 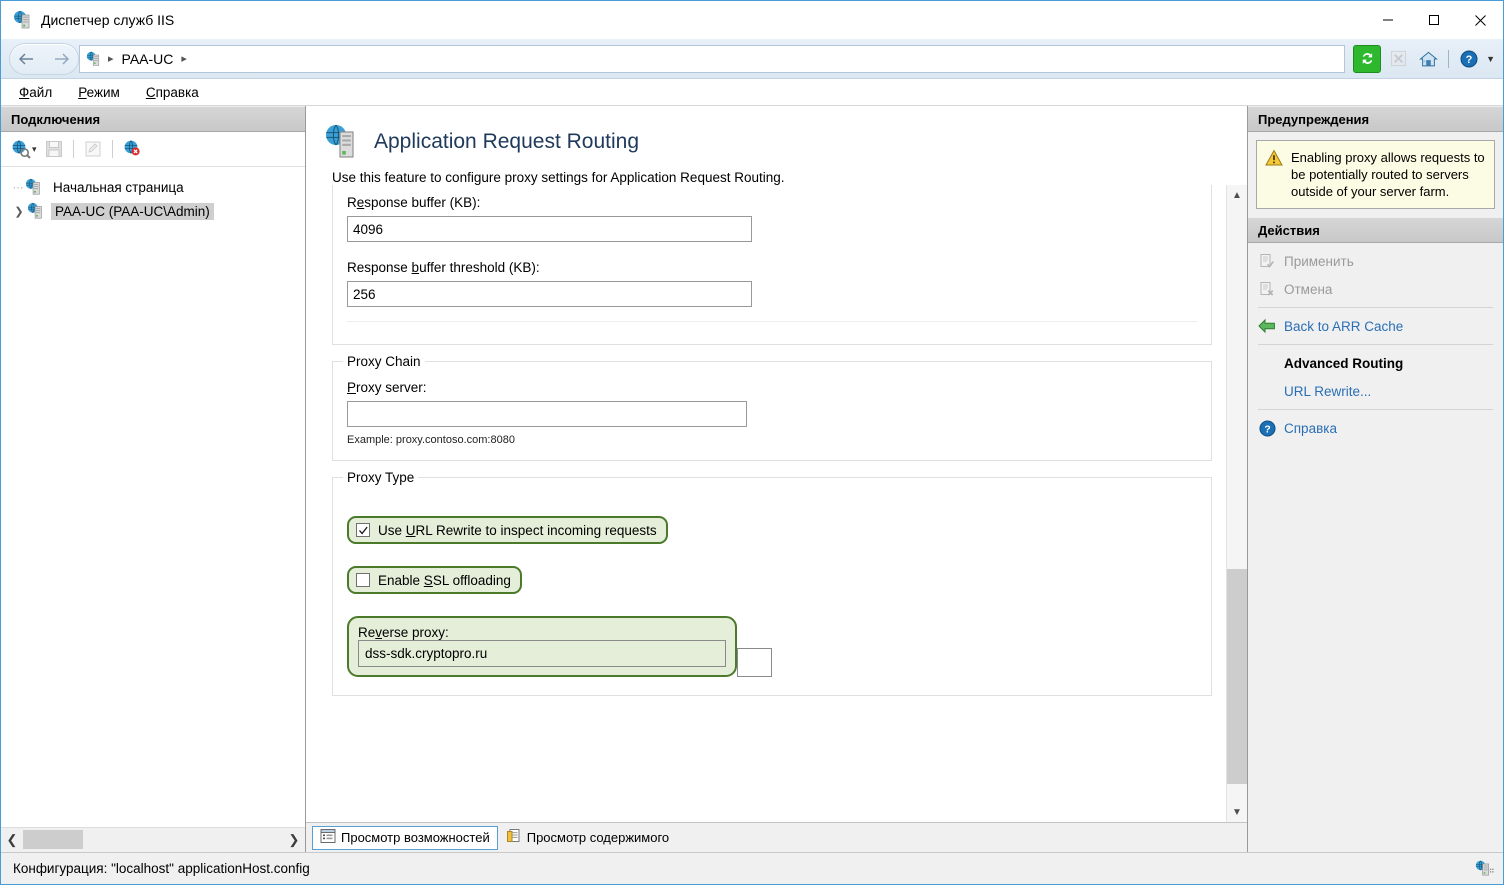 What do you see at coordinates (18, 187) in the screenshot?
I see `tree-line: ⋯` at bounding box center [18, 187].